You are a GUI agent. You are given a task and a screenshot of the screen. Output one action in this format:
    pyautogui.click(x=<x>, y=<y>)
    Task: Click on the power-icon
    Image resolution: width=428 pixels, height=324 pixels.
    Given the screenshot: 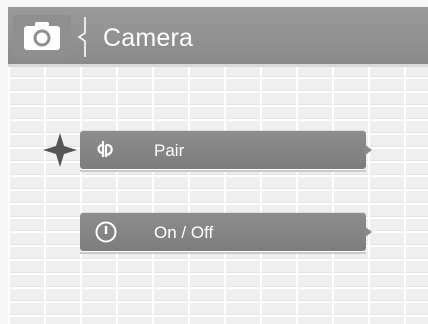 What is the action you would take?
    pyautogui.click(x=106, y=232)
    